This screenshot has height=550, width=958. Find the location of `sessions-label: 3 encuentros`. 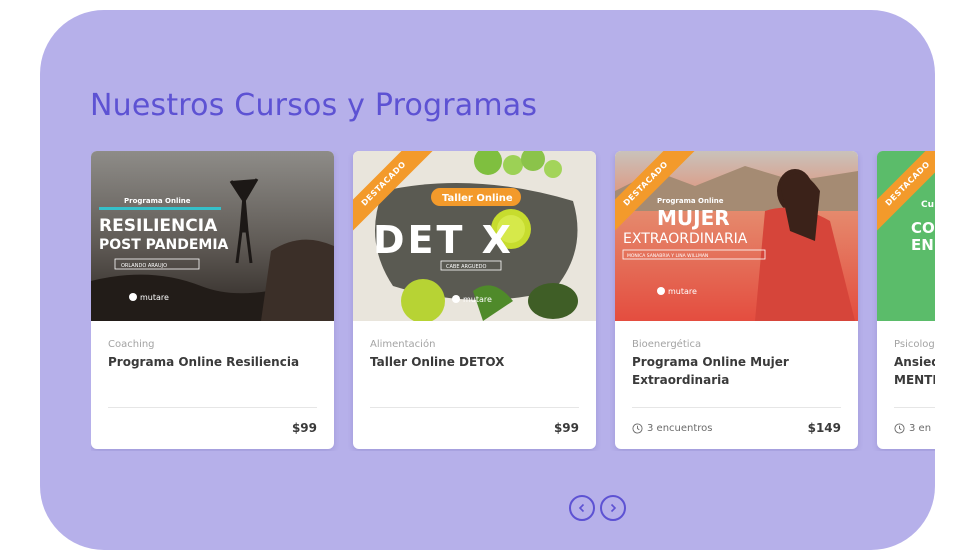

sessions-label: 3 encuentros is located at coordinates (680, 428).